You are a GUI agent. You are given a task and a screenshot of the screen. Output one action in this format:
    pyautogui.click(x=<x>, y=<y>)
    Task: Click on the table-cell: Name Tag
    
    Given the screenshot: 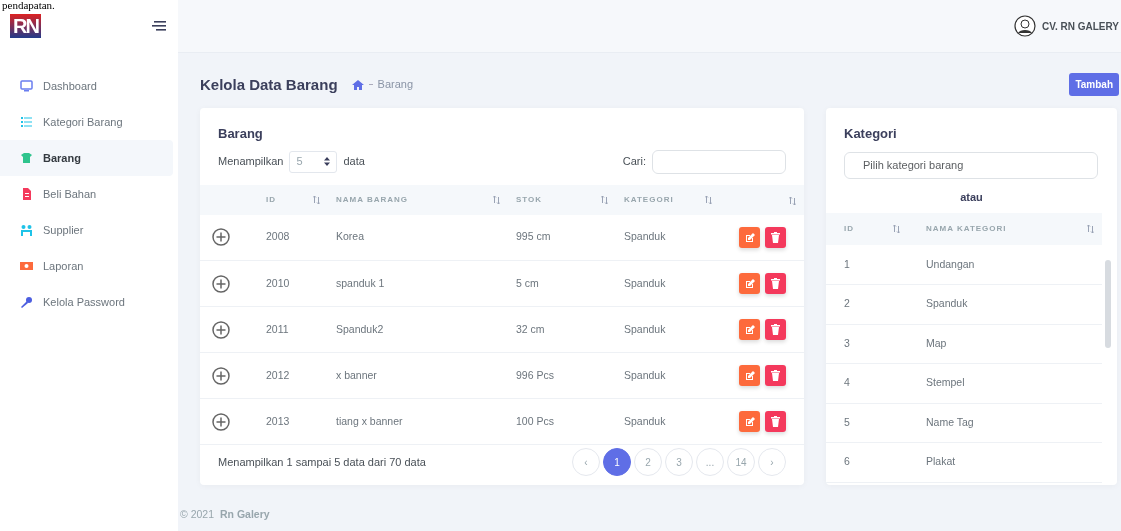 What is the action you would take?
    pyautogui.click(x=1005, y=423)
    